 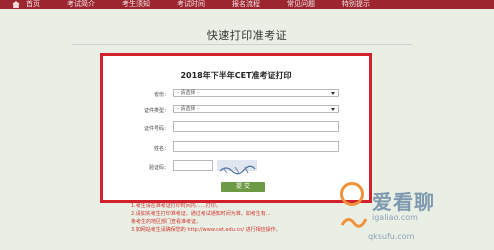 What do you see at coordinates (403, 202) in the screenshot?
I see `watermark-brand: 爱看聊` at bounding box center [403, 202].